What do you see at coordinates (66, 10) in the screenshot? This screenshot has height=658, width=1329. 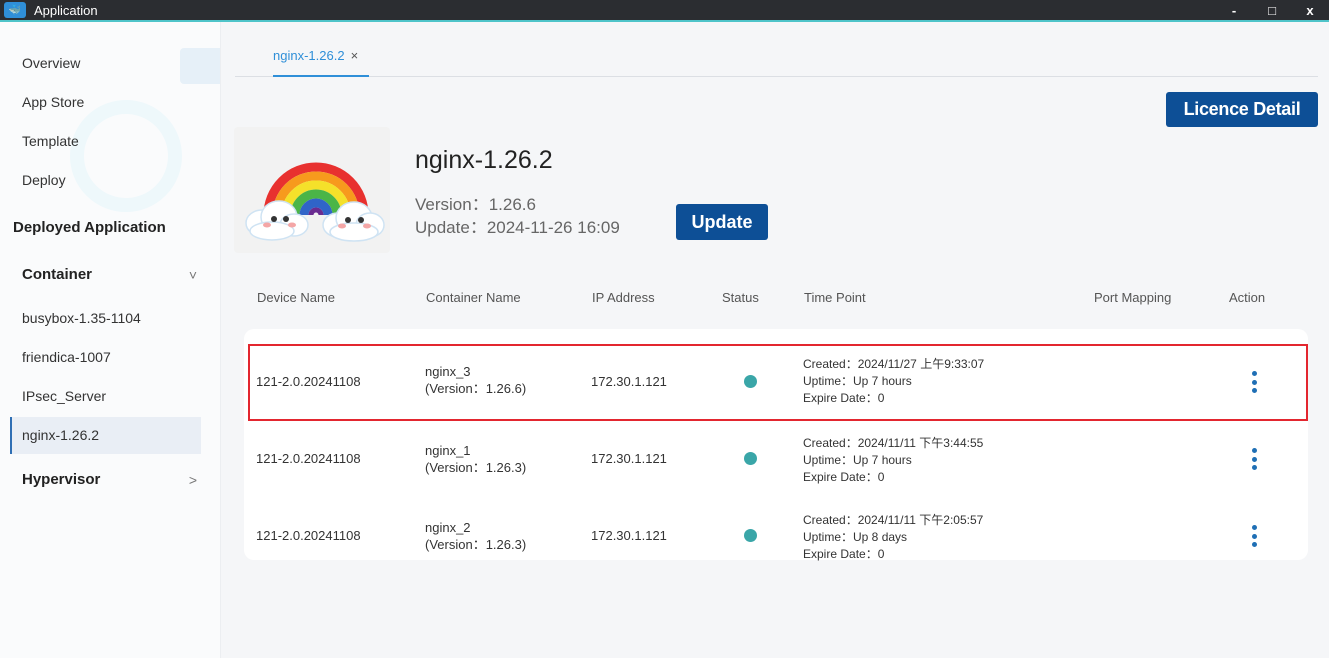 I see `window-title: Application` at bounding box center [66, 10].